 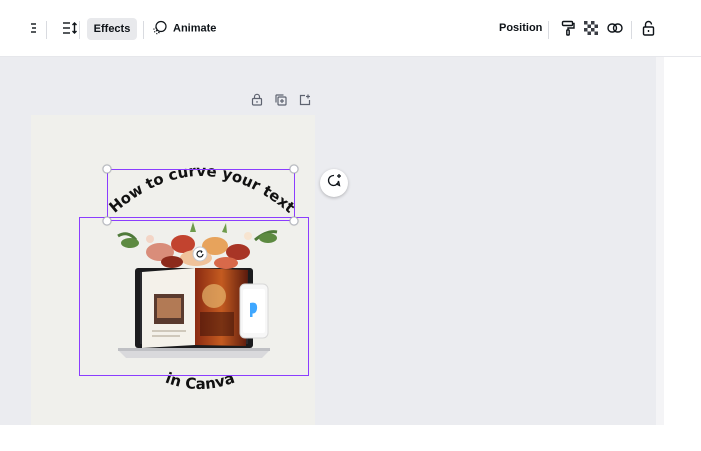 I want to click on scrollbar-track, so click(x=660, y=241).